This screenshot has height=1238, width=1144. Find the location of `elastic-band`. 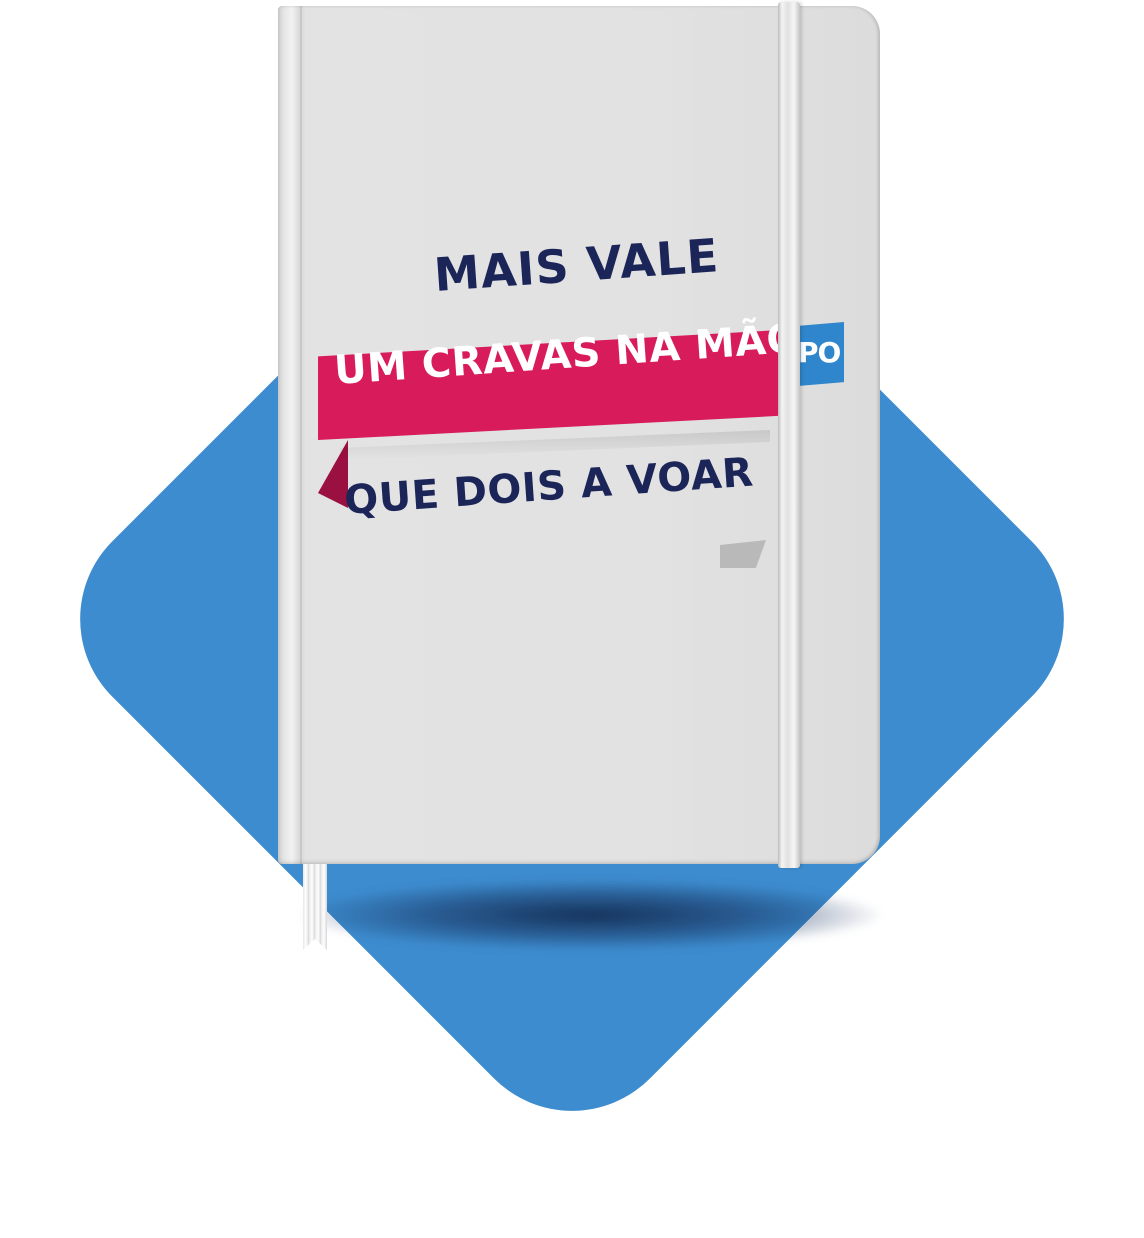

elastic-band is located at coordinates (789, 435).